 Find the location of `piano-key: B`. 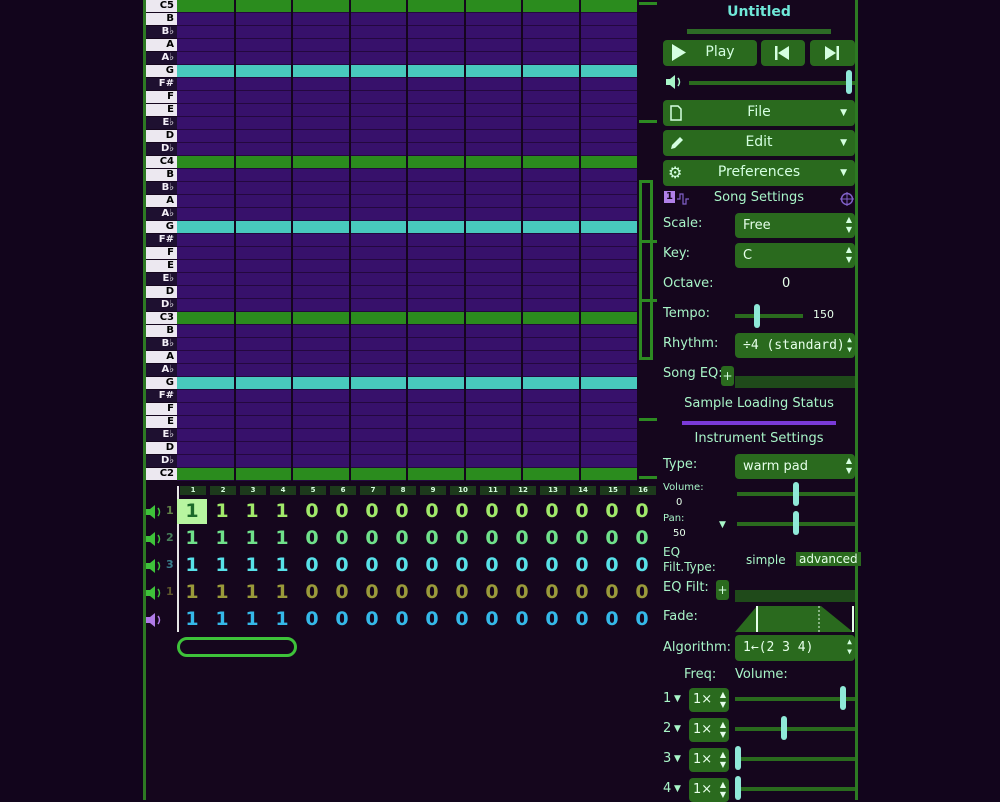

piano-key: B is located at coordinates (161, 331).